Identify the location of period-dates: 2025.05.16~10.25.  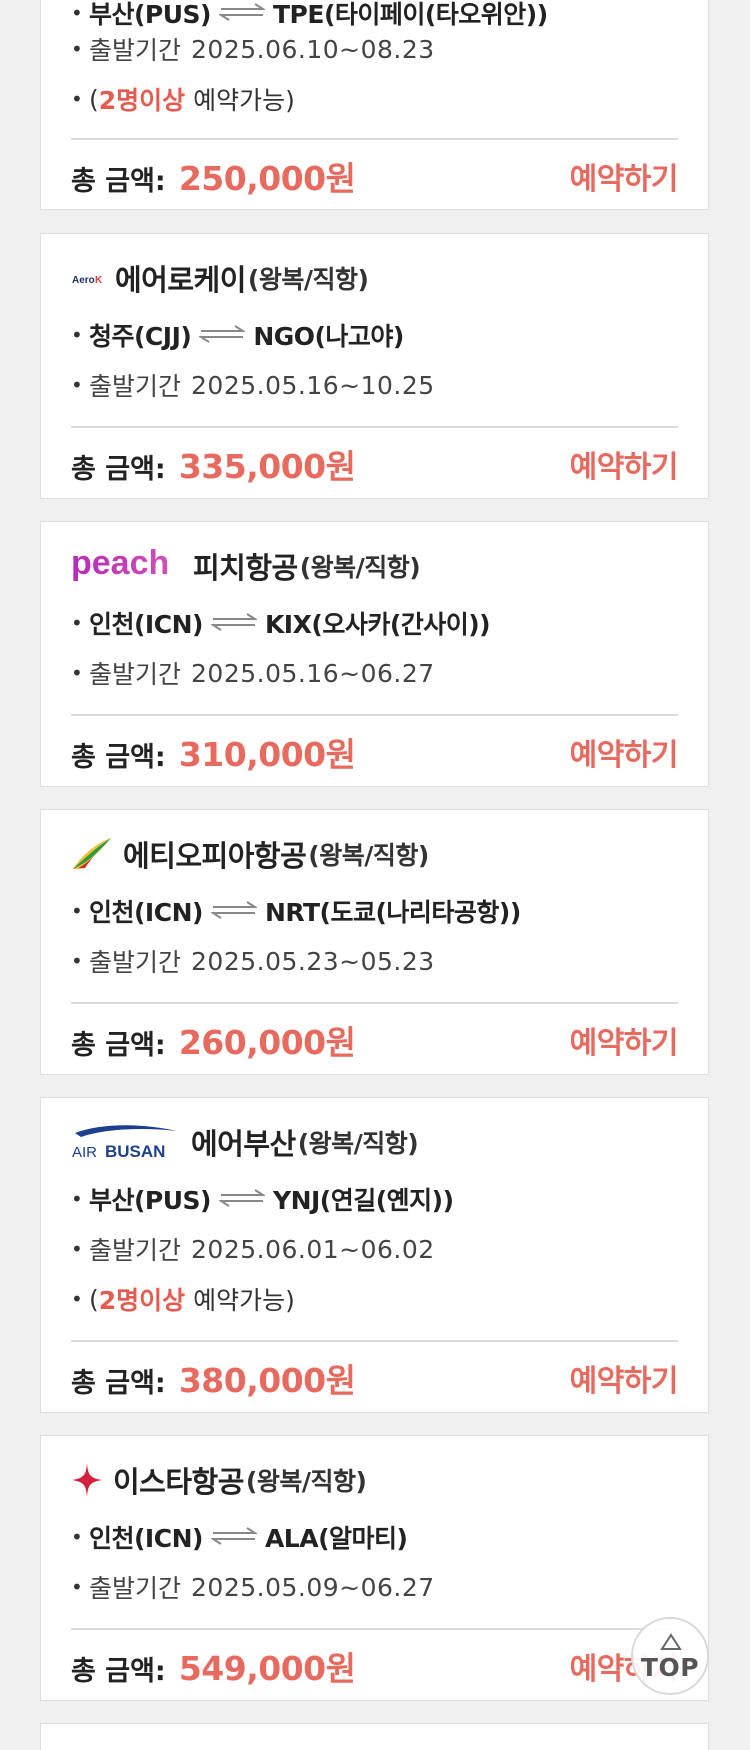
(313, 385).